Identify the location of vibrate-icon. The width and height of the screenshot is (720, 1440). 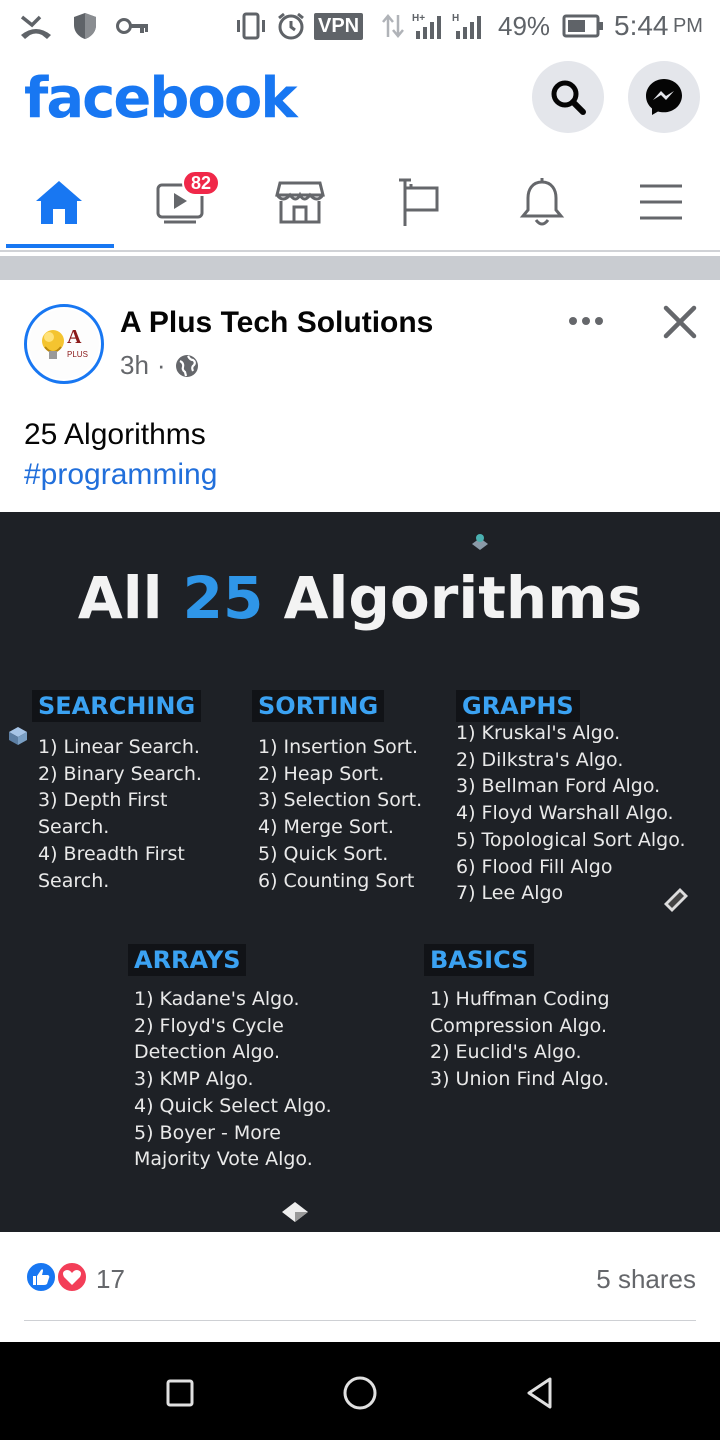
(251, 26).